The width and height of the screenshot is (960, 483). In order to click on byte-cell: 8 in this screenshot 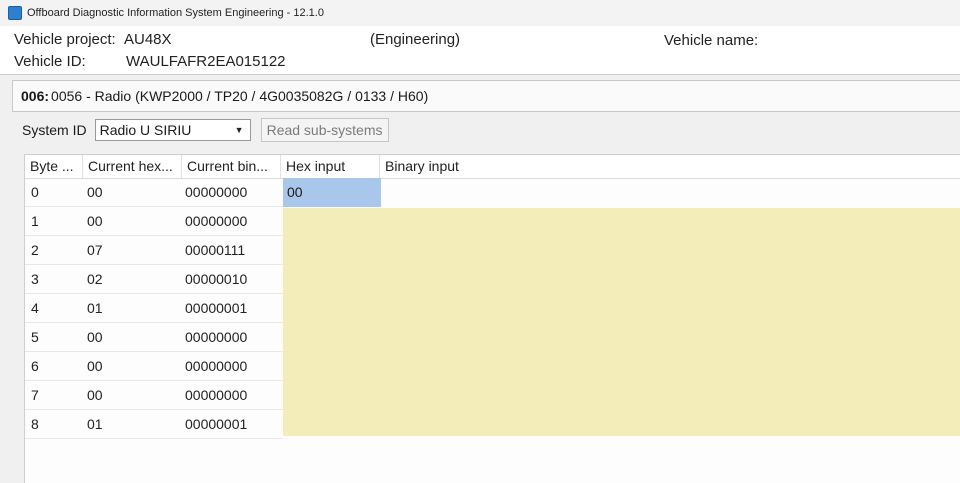, I will do `click(35, 424)`.